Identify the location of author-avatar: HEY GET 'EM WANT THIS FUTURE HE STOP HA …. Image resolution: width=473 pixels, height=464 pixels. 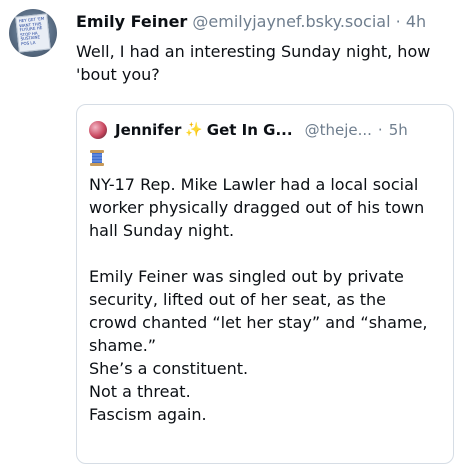
(33, 33).